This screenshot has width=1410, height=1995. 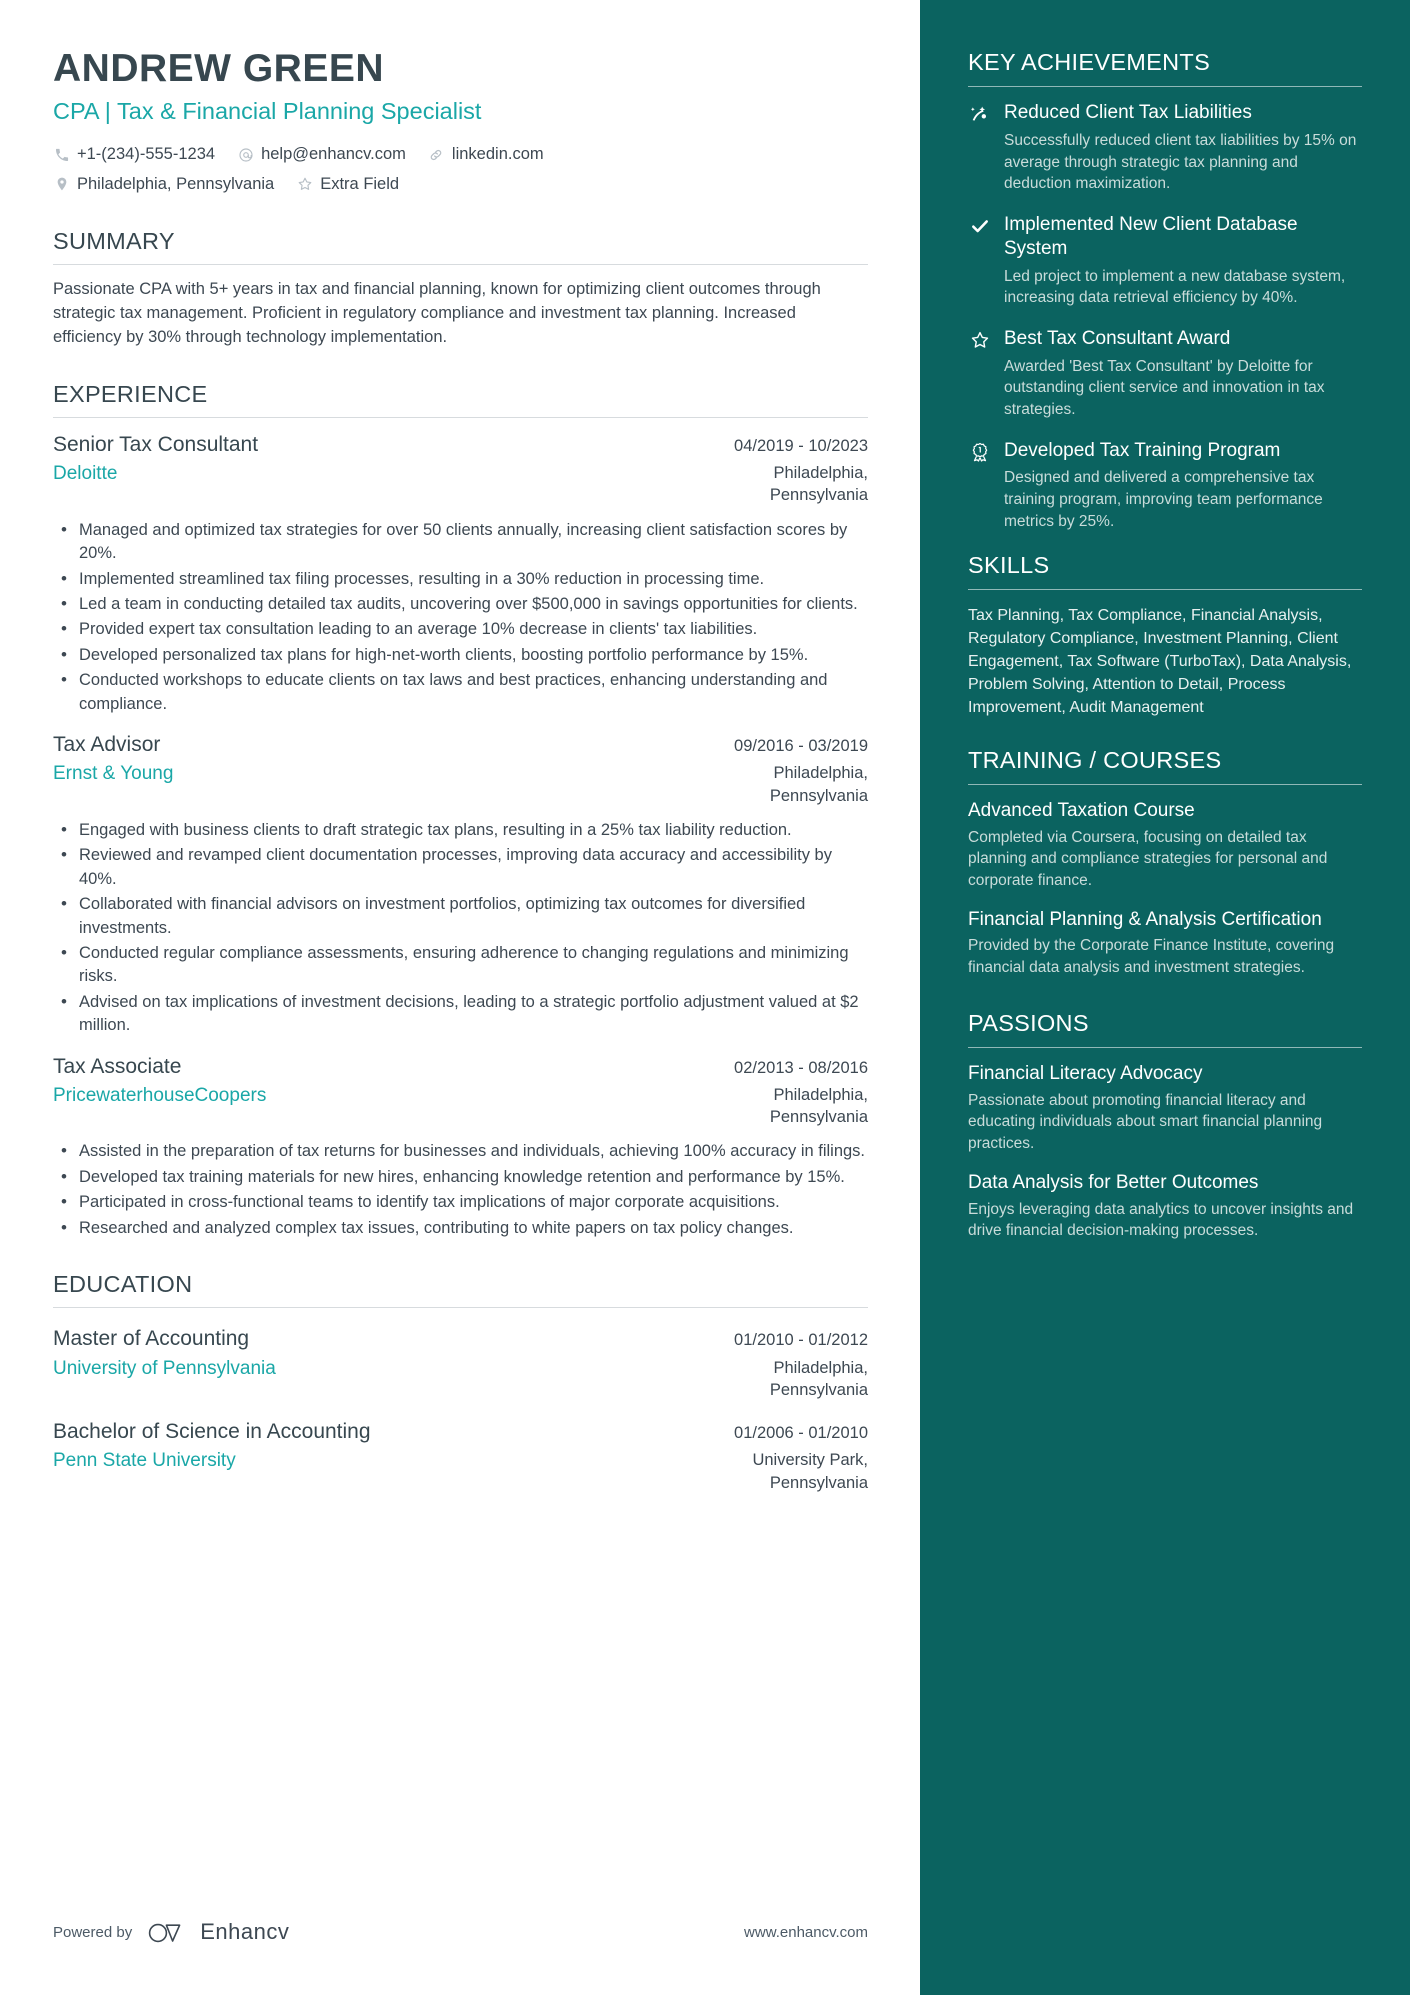 What do you see at coordinates (245, 1931) in the screenshot?
I see `enhancv-wordmark: Enhancv` at bounding box center [245, 1931].